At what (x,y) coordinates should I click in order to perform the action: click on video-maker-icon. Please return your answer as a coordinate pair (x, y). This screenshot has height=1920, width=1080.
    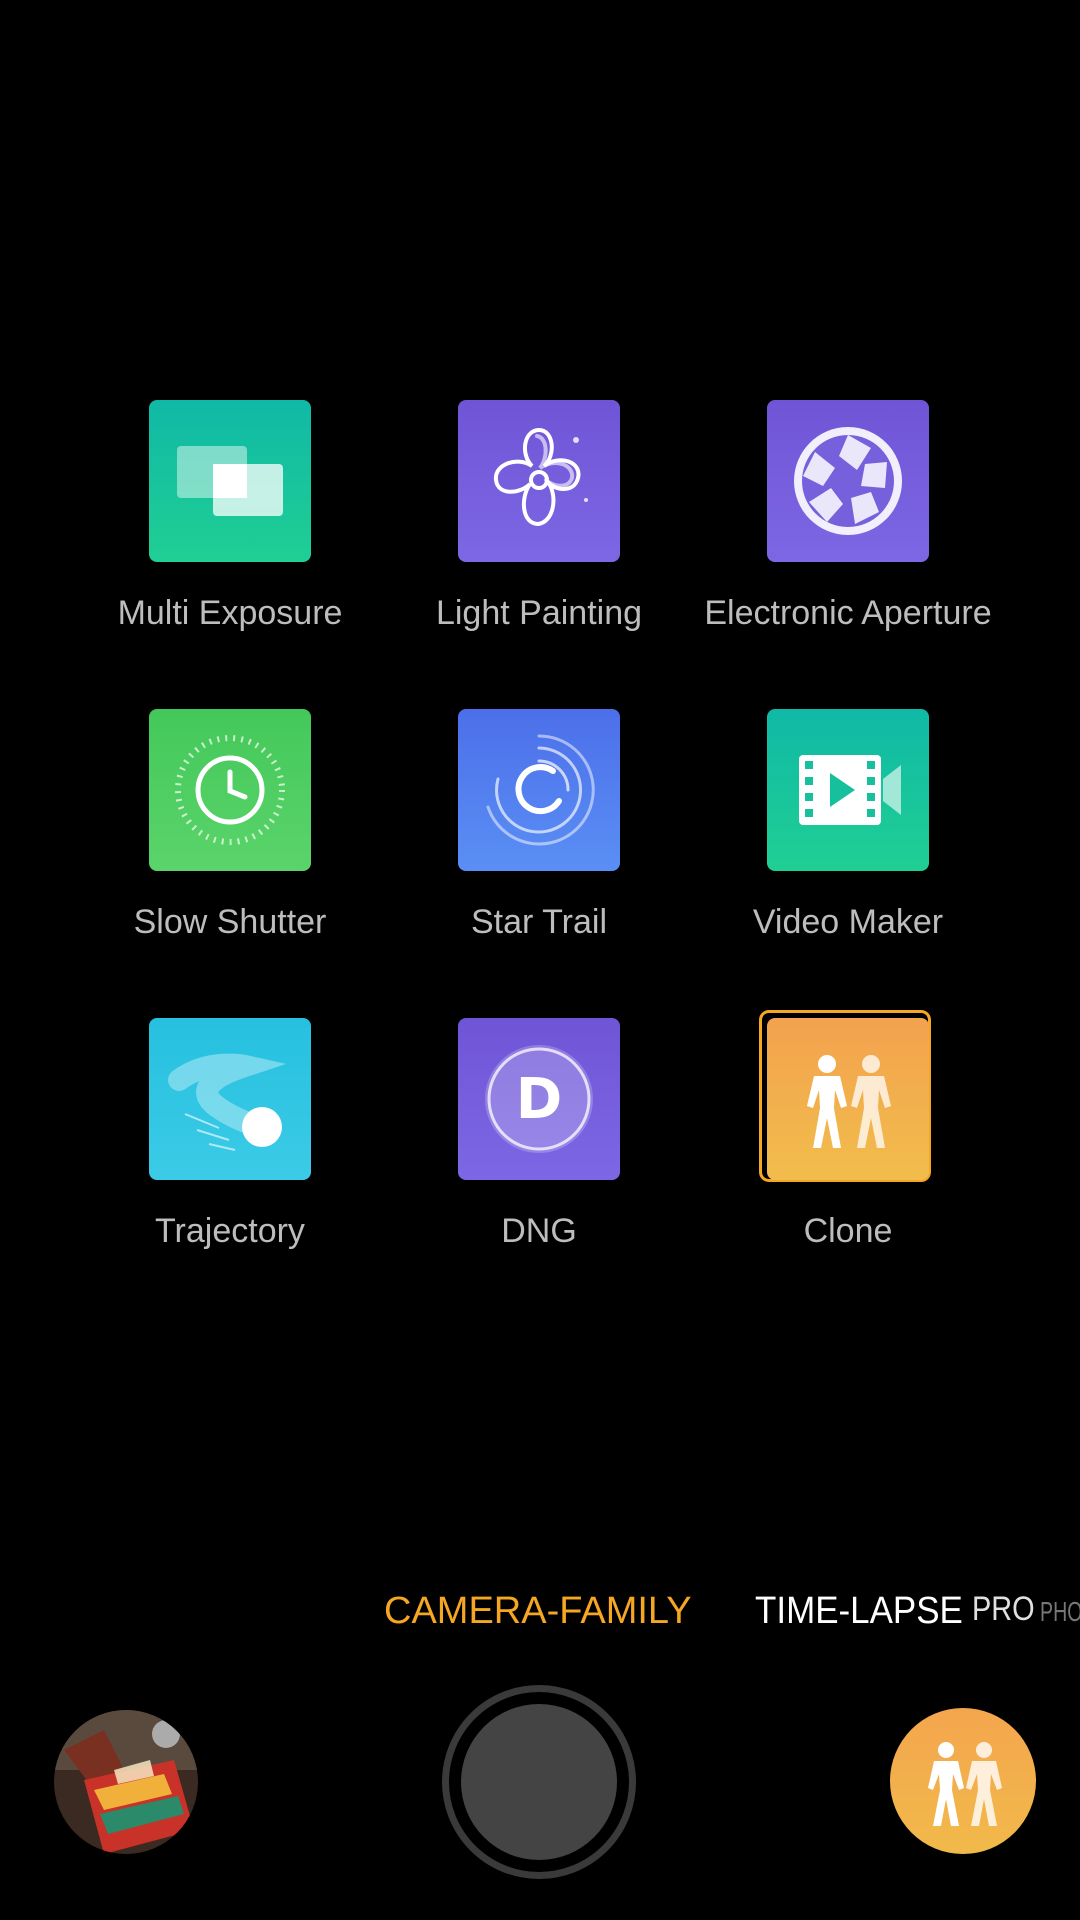
    Looking at the image, I should click on (848, 790).